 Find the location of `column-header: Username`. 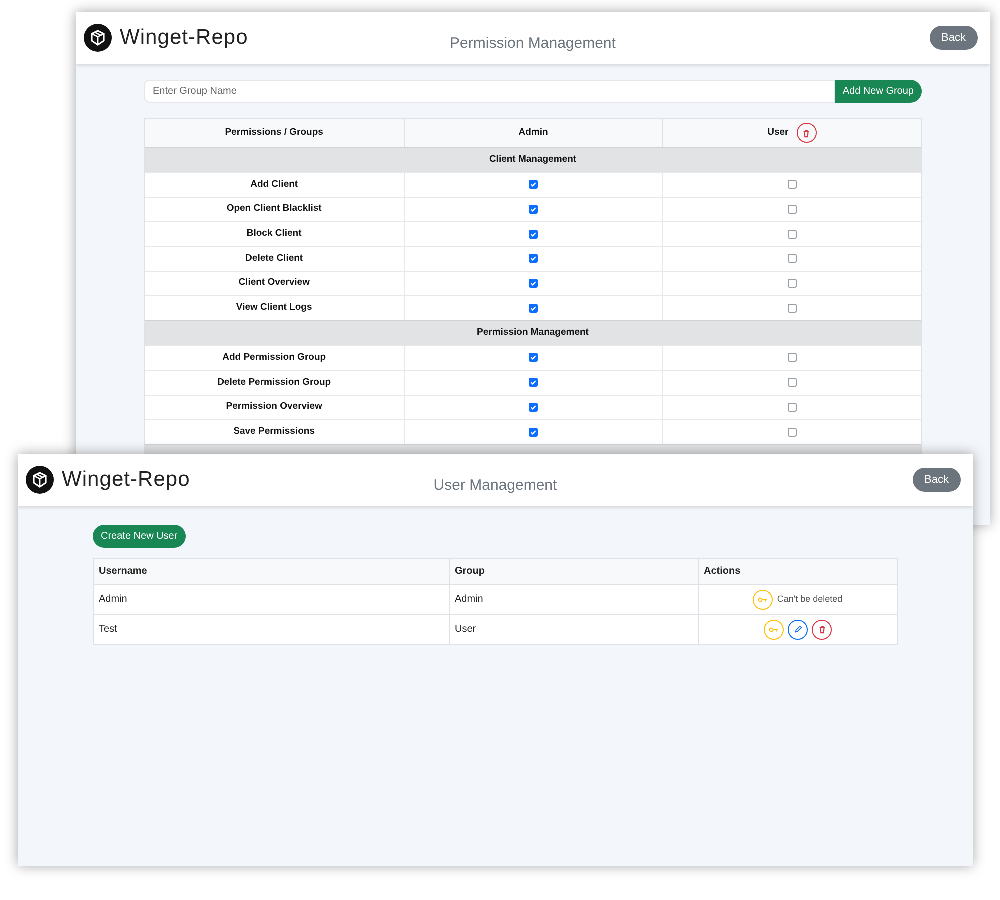

column-header: Username is located at coordinates (123, 572).